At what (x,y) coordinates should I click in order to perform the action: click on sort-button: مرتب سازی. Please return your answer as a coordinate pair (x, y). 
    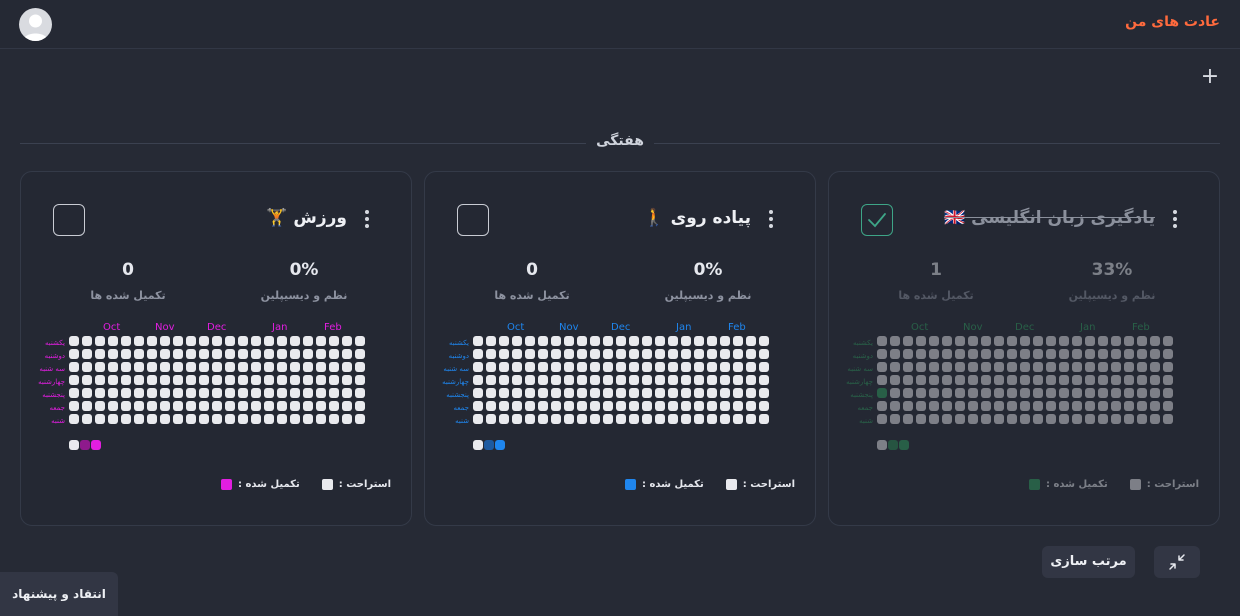
    Looking at the image, I should click on (1088, 562).